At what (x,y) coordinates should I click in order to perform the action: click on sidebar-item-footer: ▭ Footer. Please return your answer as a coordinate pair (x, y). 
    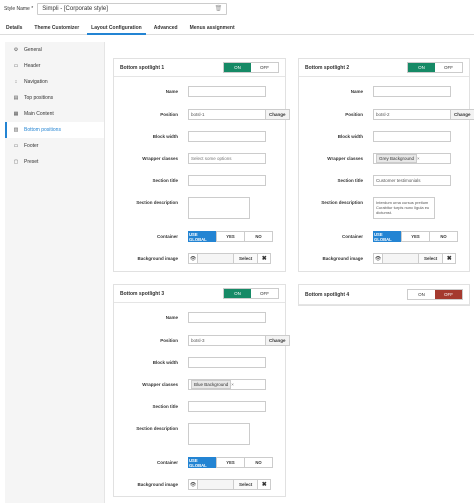
    Looking at the image, I should click on (54, 146).